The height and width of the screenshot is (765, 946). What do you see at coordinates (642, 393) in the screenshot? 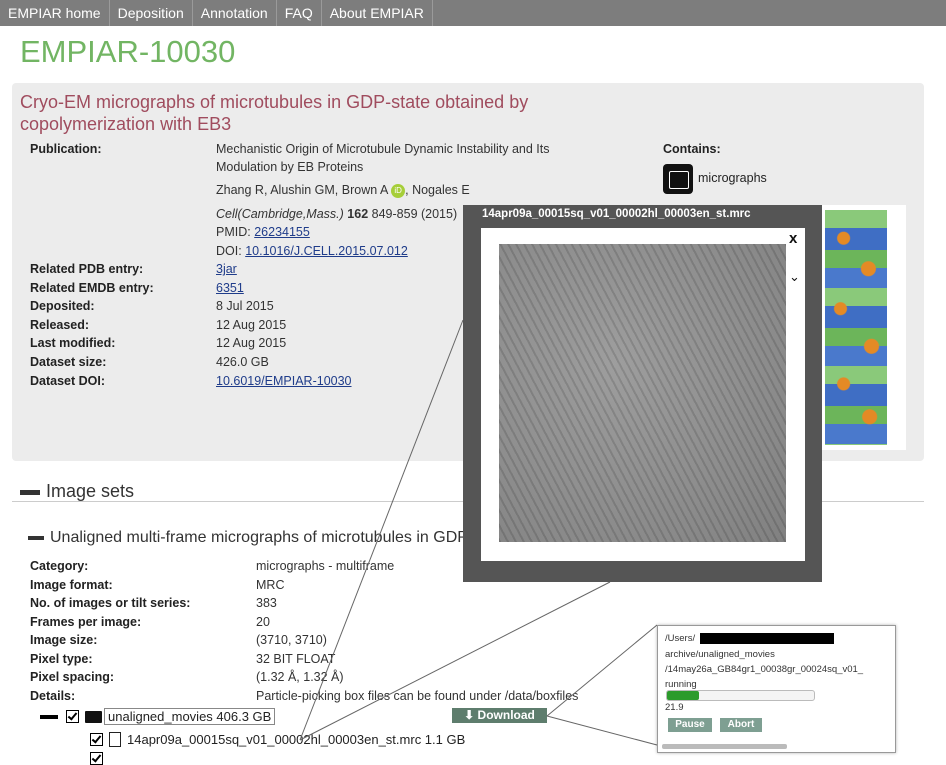
I see `micrograph-image` at bounding box center [642, 393].